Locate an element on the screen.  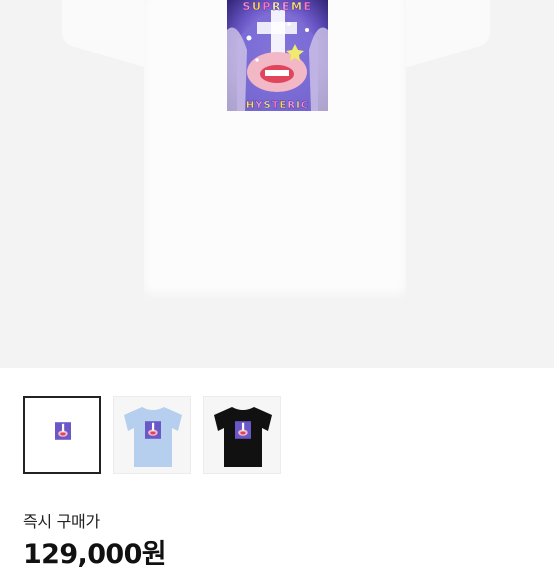
thumbnail-white is located at coordinates (62, 435).